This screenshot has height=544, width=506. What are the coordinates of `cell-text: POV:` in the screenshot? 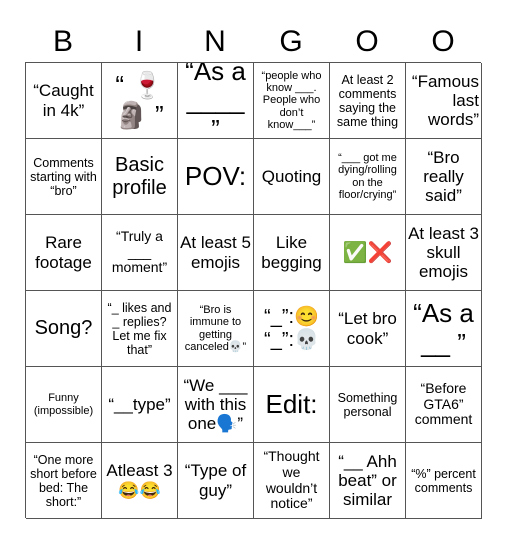 It's located at (215, 175).